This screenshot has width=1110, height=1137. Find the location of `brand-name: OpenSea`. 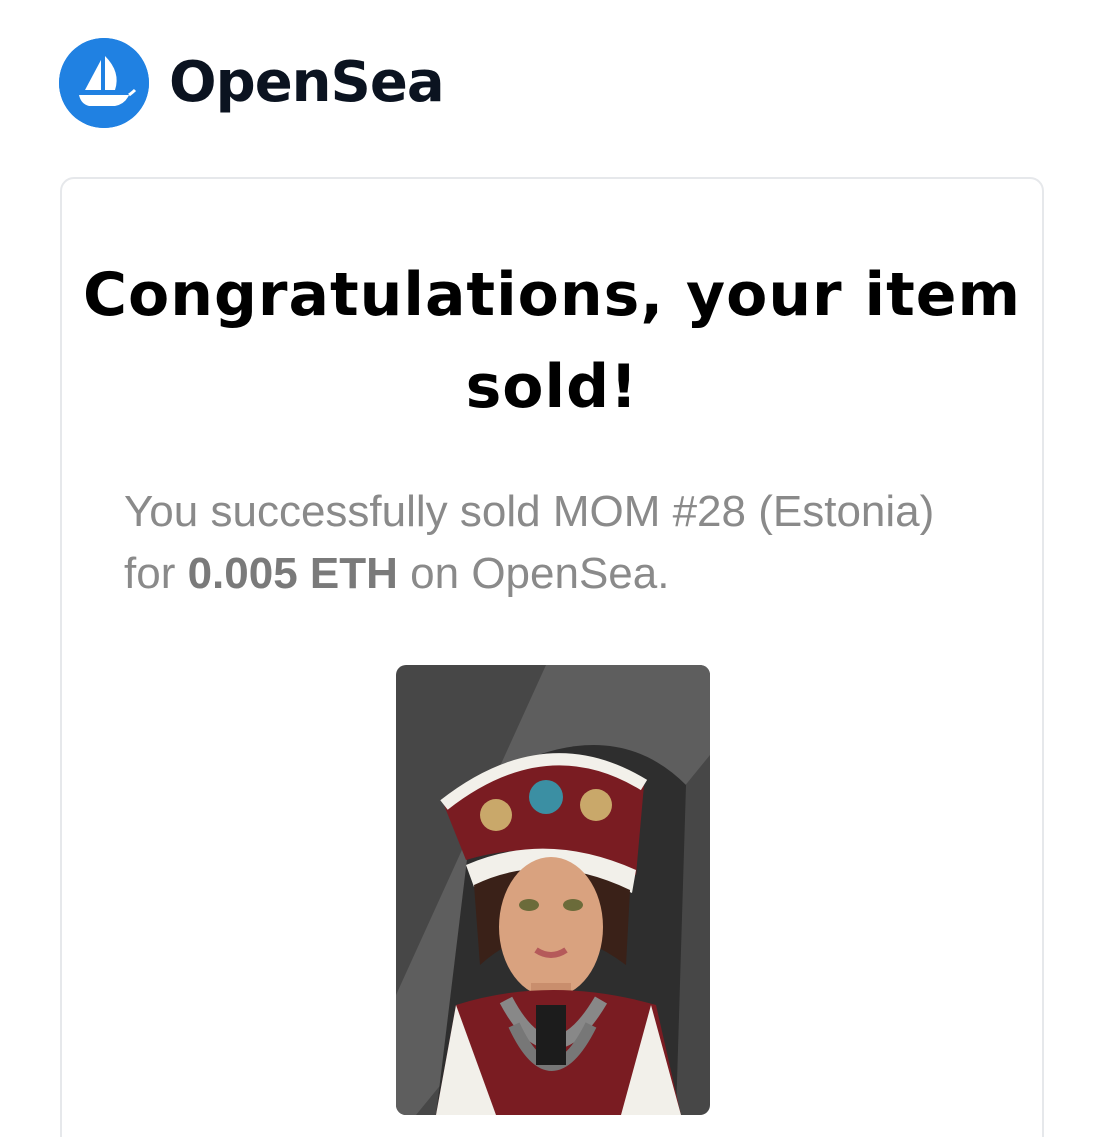

brand-name: OpenSea is located at coordinates (307, 82).